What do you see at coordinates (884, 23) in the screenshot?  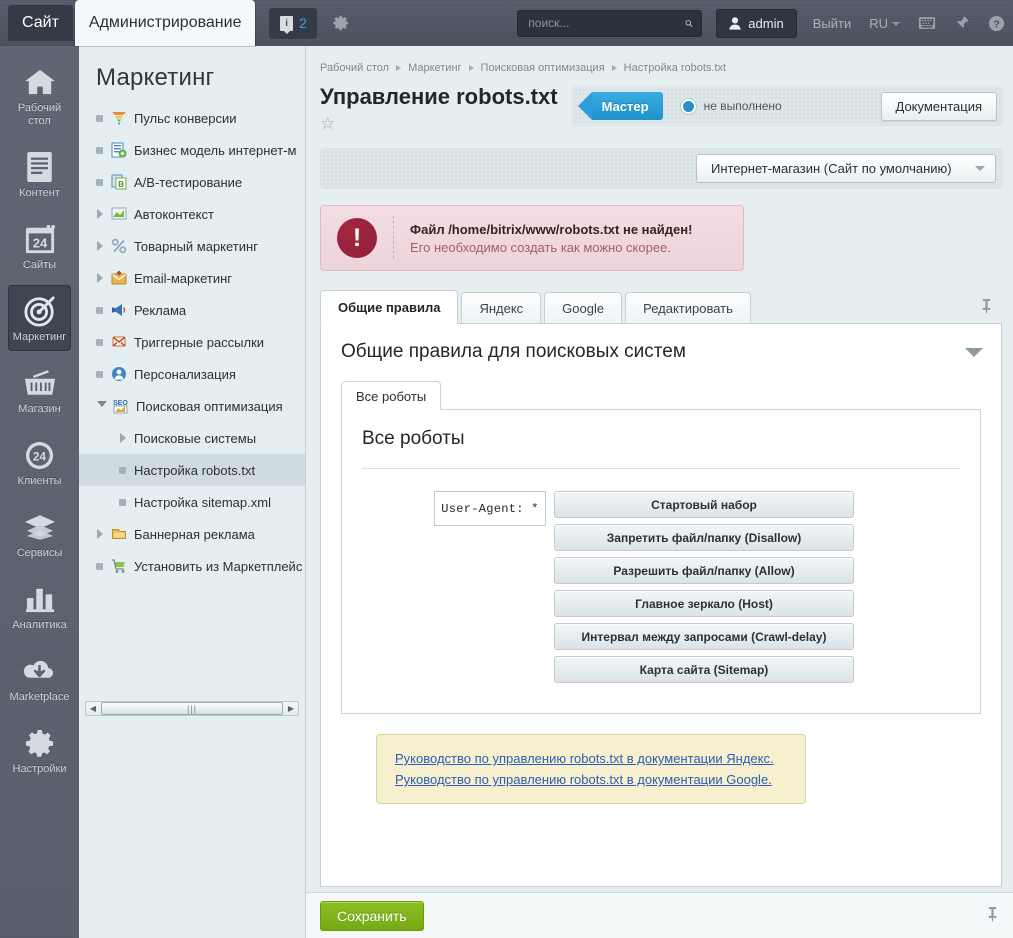 I see `language-switcher: RU` at bounding box center [884, 23].